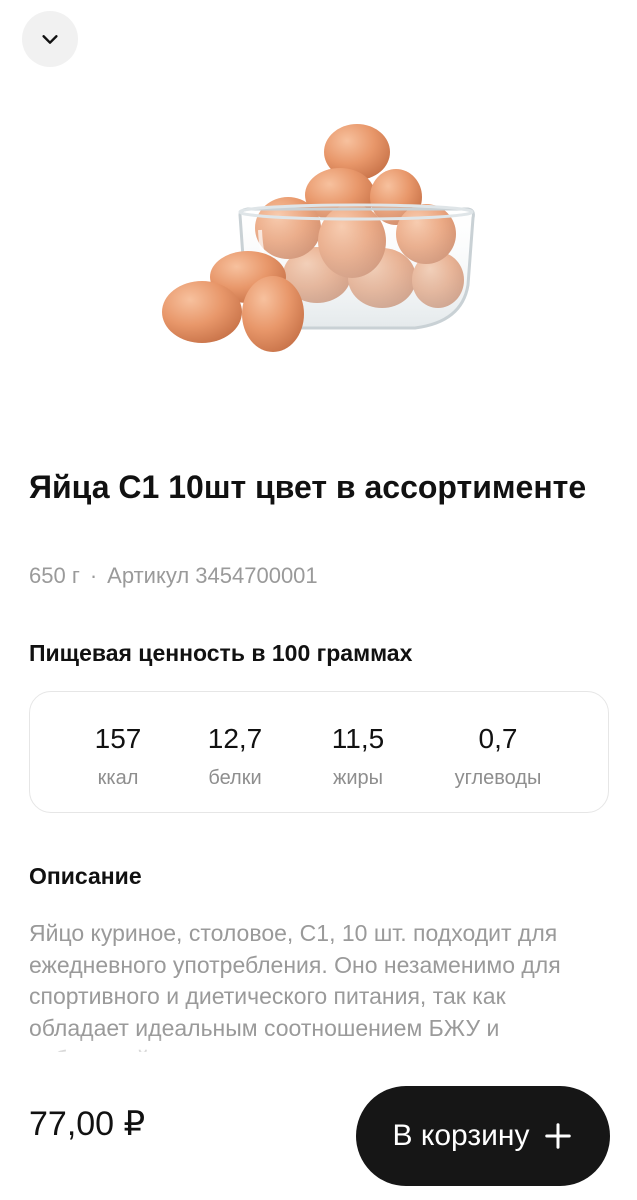 The width and height of the screenshot is (637, 1200). Describe the element at coordinates (54, 575) in the screenshot. I see `product-weight: 650 г` at that location.